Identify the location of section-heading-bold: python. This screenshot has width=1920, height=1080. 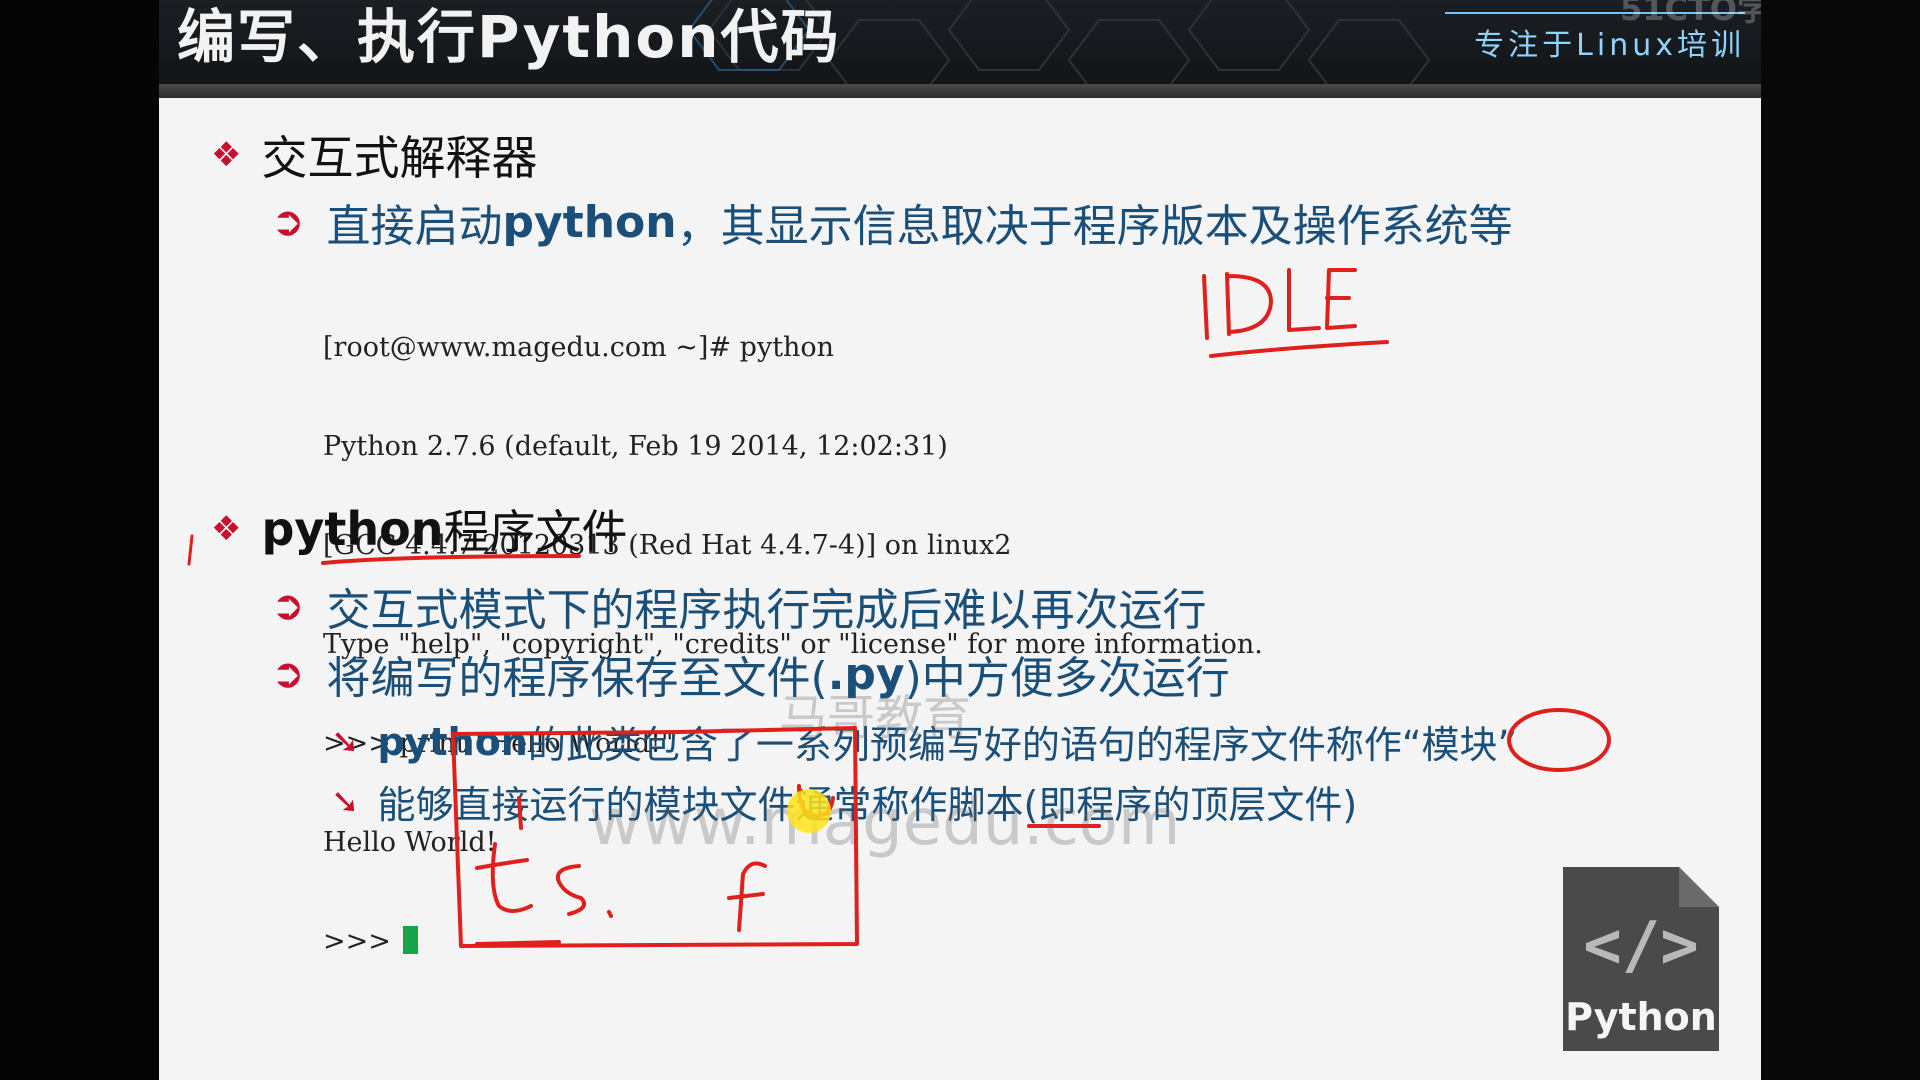
(352, 529).